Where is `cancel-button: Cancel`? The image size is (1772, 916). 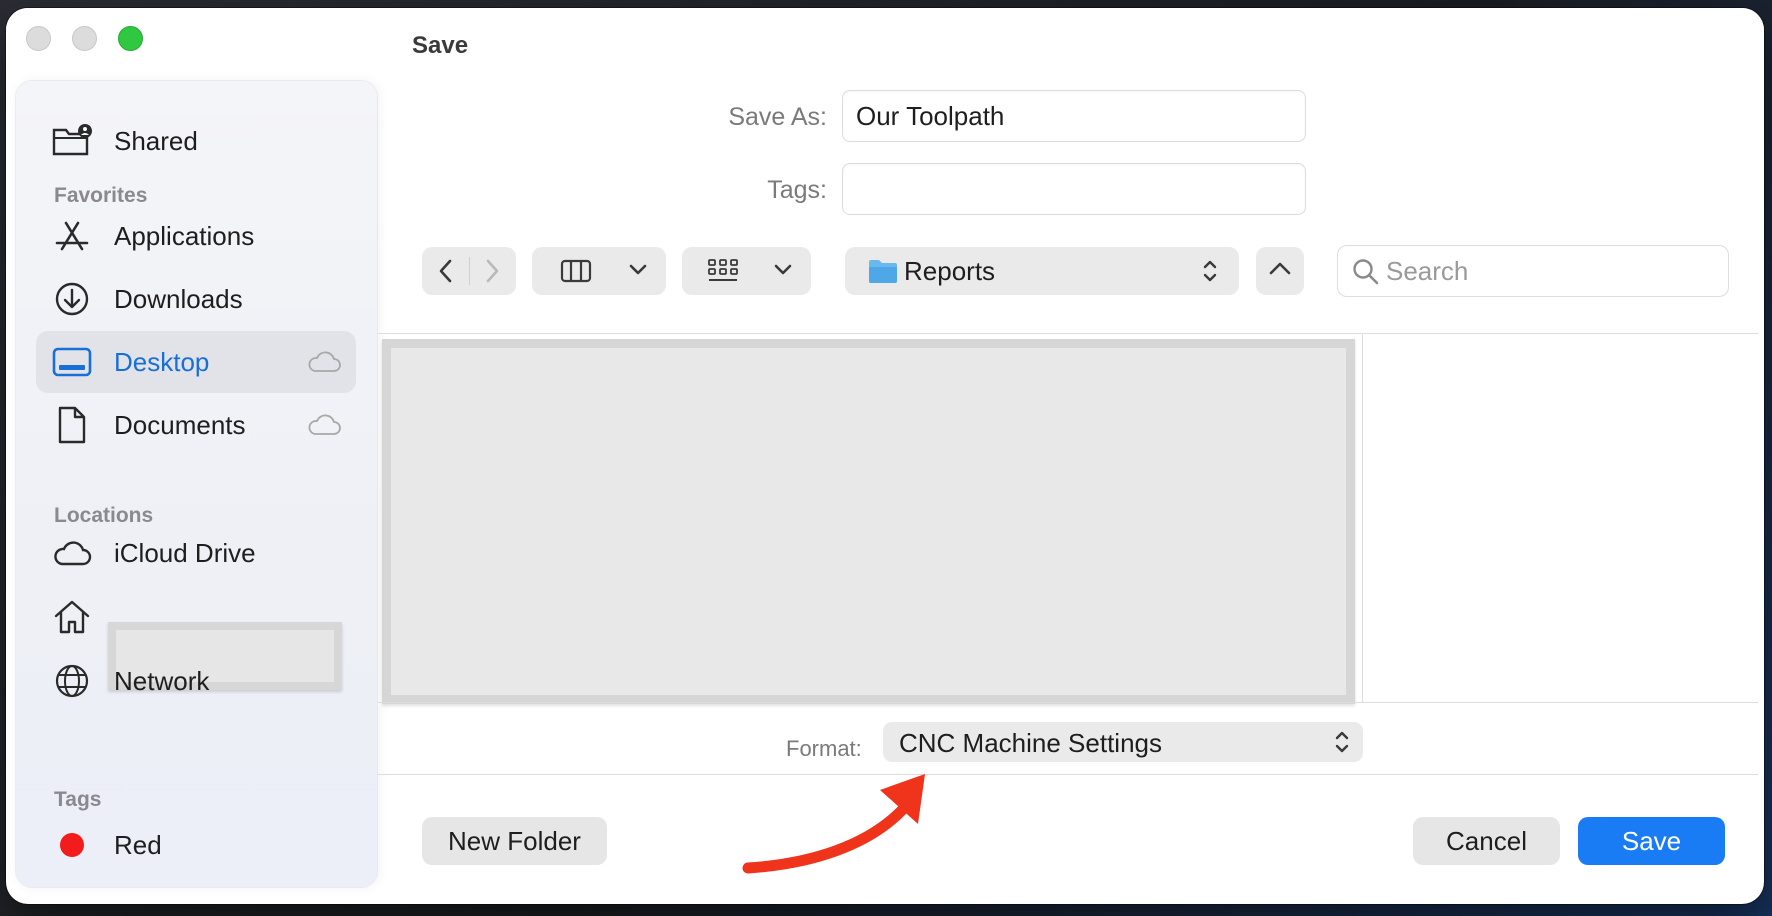
cancel-button: Cancel is located at coordinates (1486, 841).